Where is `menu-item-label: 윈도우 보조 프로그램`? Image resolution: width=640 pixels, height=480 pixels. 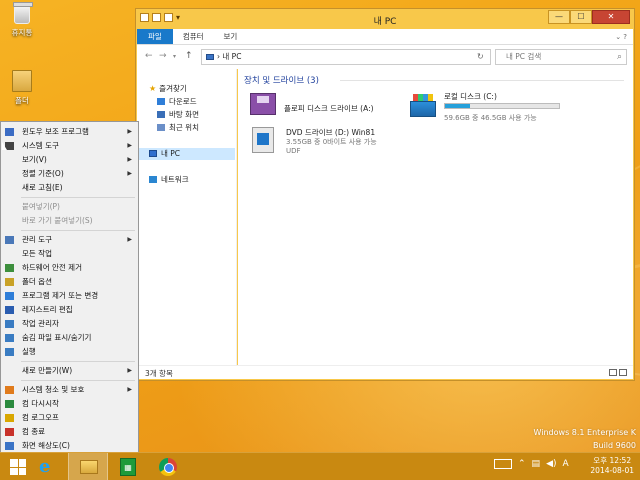
menu-item-label: 윈도우 보조 프로그램 is located at coordinates (55, 131).